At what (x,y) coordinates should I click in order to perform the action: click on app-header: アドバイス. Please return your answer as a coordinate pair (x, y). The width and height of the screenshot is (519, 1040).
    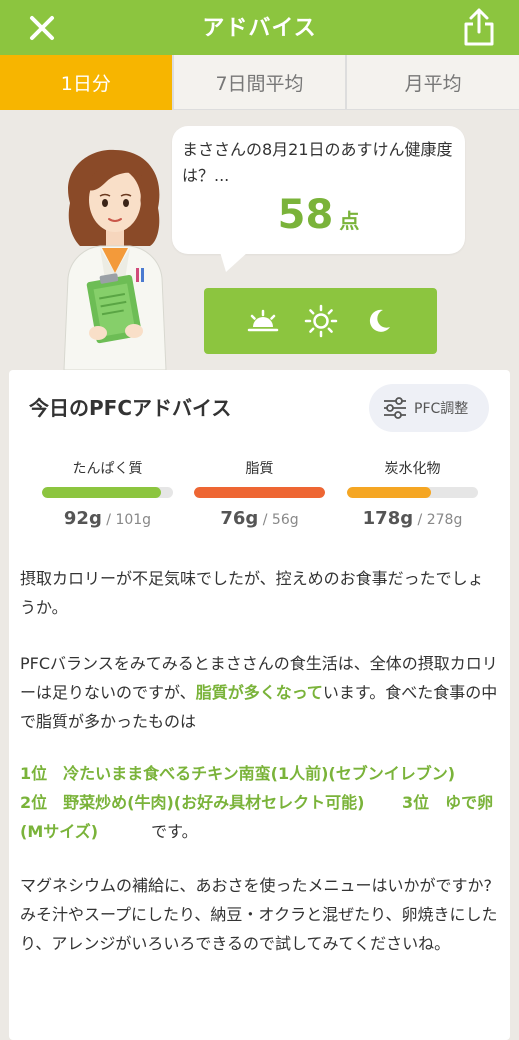
    Looking at the image, I should click on (259, 27).